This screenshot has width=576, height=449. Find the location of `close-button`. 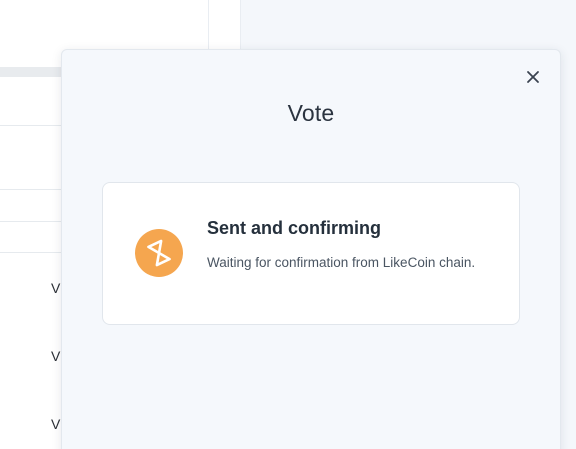

close-button is located at coordinates (533, 77).